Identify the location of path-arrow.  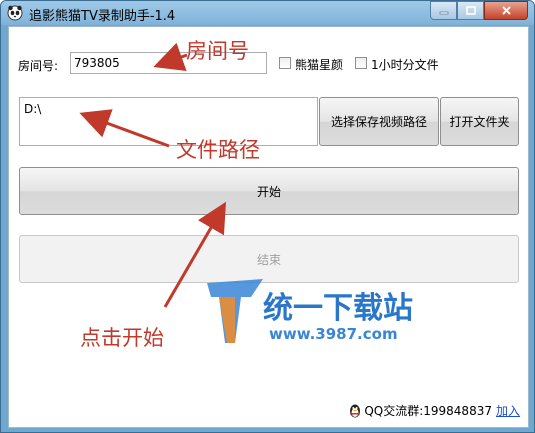
(124, 128).